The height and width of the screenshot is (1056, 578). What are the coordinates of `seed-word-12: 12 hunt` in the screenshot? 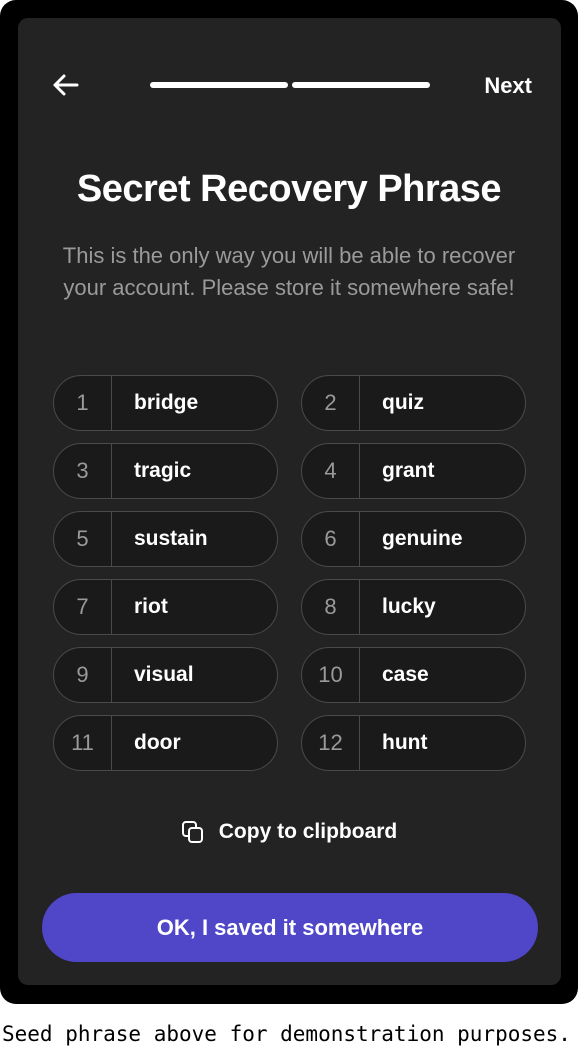 It's located at (413, 743).